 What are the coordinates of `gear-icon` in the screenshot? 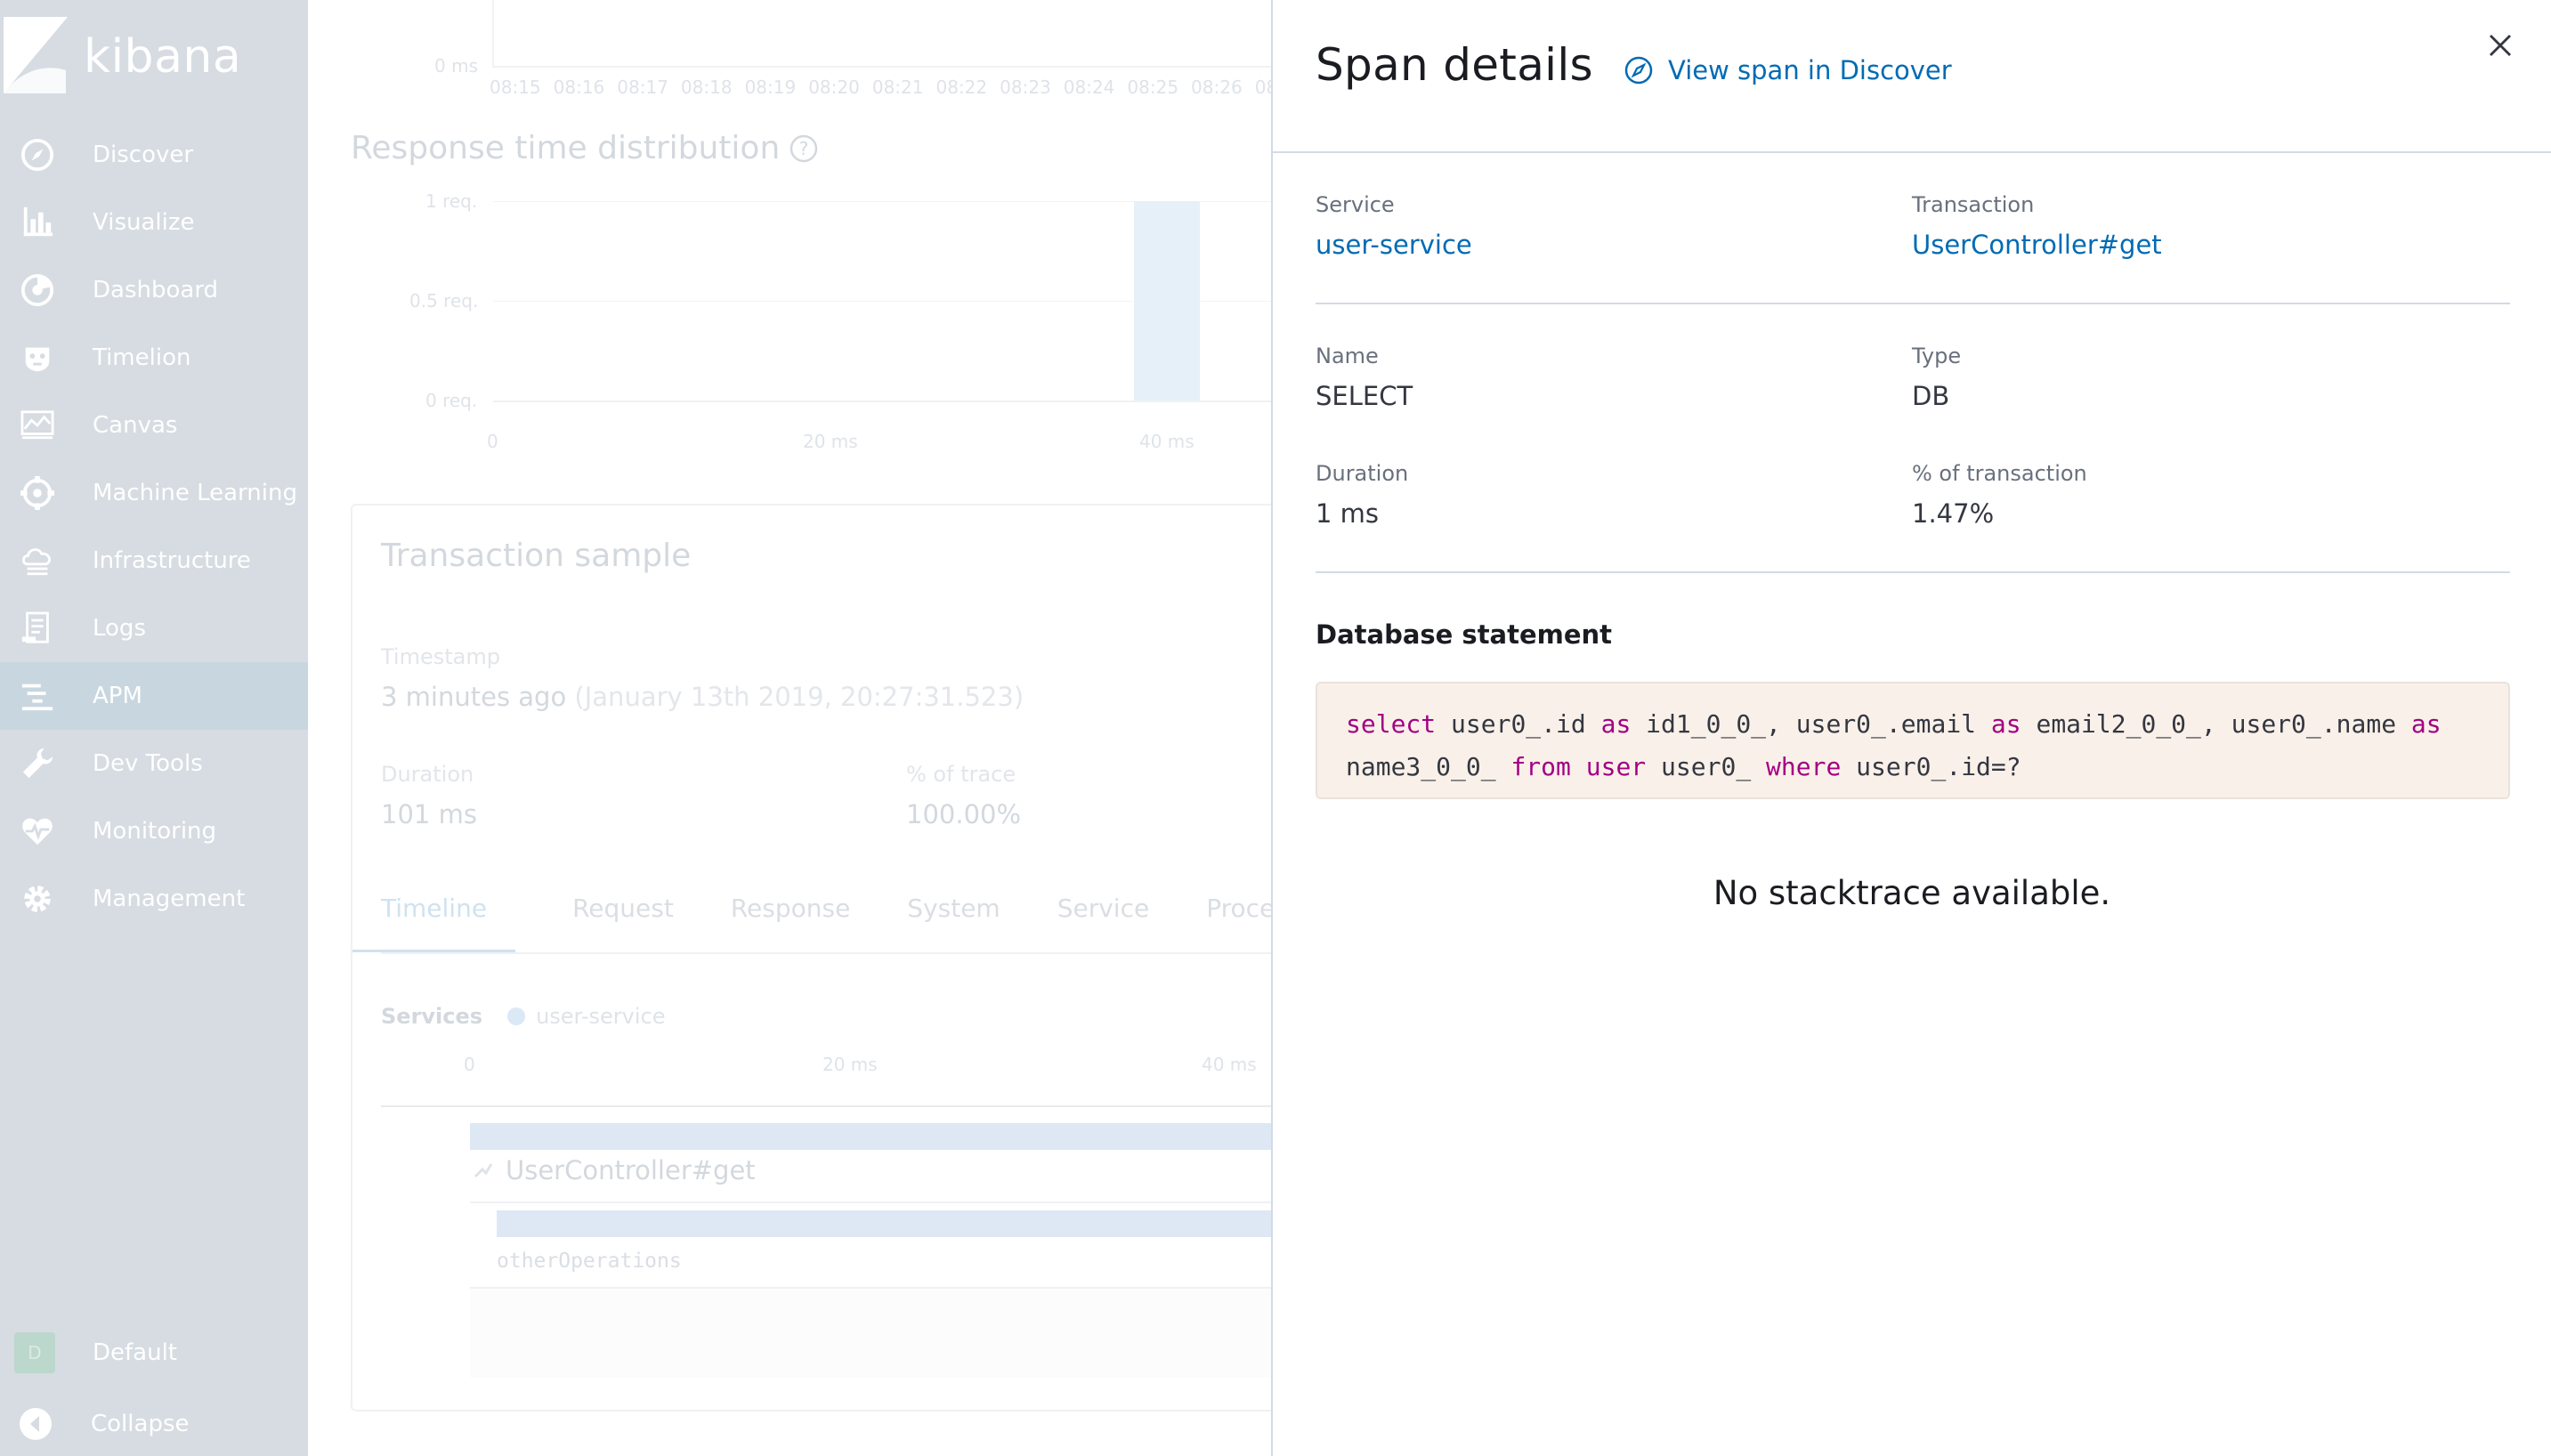 It's located at (37, 899).